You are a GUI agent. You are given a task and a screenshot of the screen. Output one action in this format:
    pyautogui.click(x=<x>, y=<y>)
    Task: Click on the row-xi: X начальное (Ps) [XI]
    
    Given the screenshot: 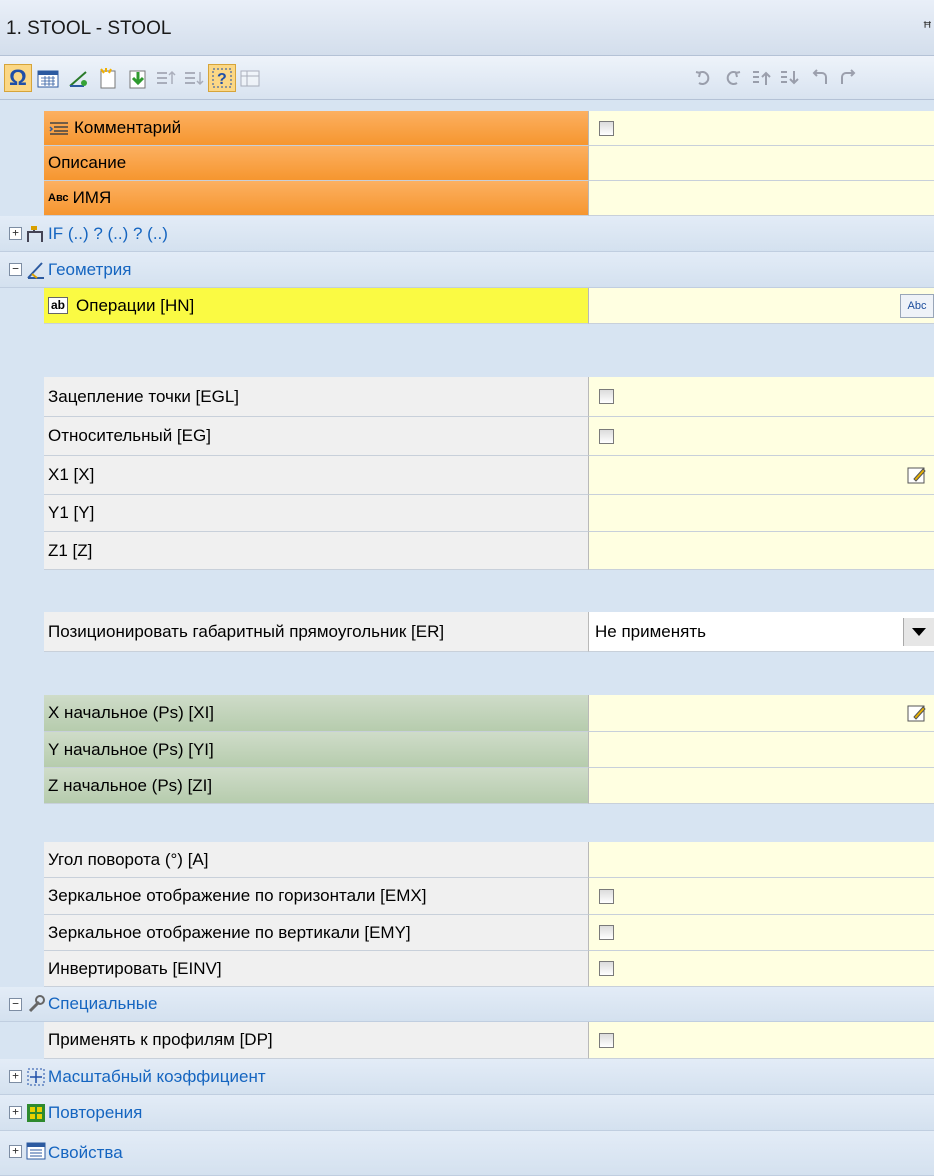 What is the action you would take?
    pyautogui.click(x=467, y=713)
    